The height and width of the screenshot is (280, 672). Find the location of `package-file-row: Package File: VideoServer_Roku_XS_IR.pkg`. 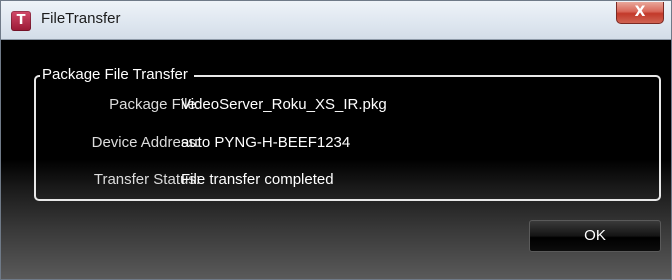

package-file-row: Package File: VideoServer_Roku_XS_IR.pkg is located at coordinates (347, 105).